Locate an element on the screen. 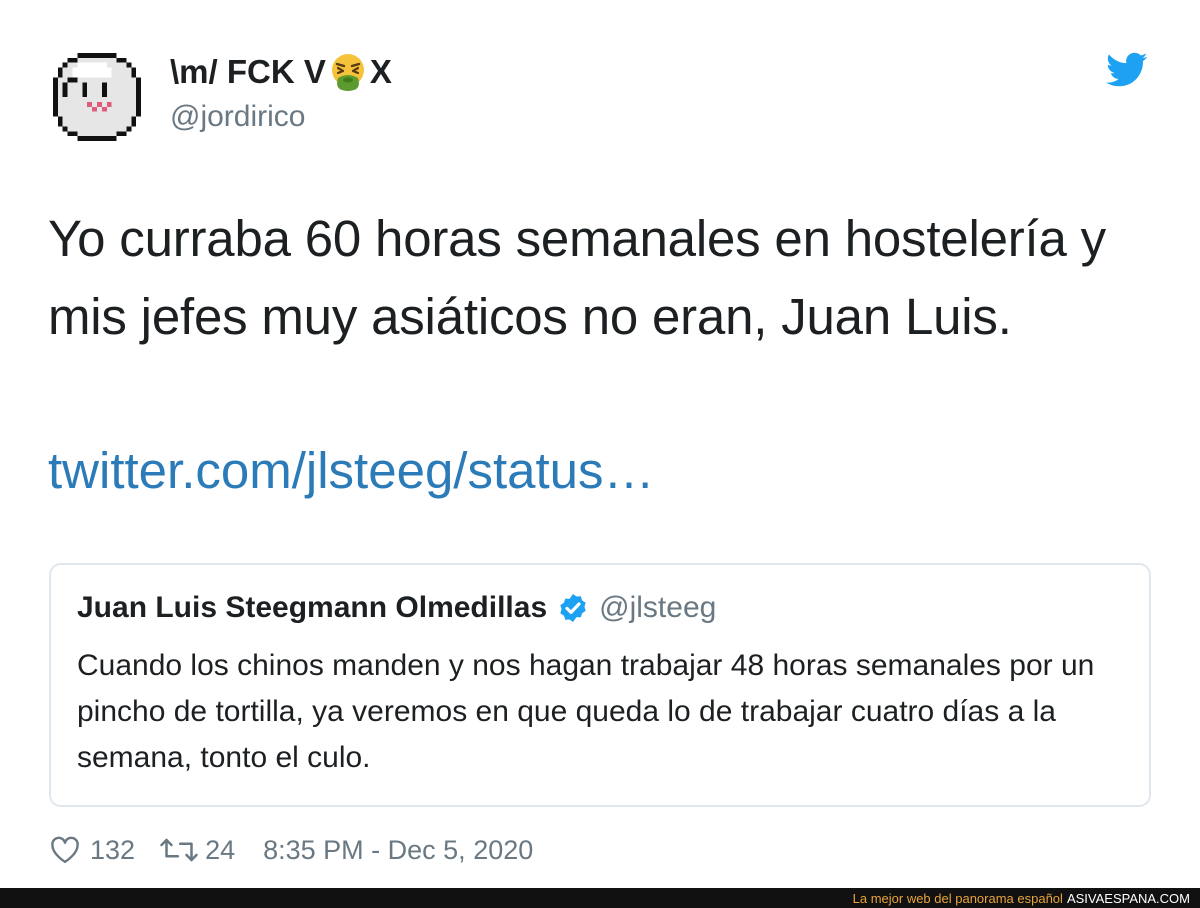 The image size is (1200, 908). tweet-footer: 132 24 8:35 PM - Dec 5, 2020 is located at coordinates (291, 850).